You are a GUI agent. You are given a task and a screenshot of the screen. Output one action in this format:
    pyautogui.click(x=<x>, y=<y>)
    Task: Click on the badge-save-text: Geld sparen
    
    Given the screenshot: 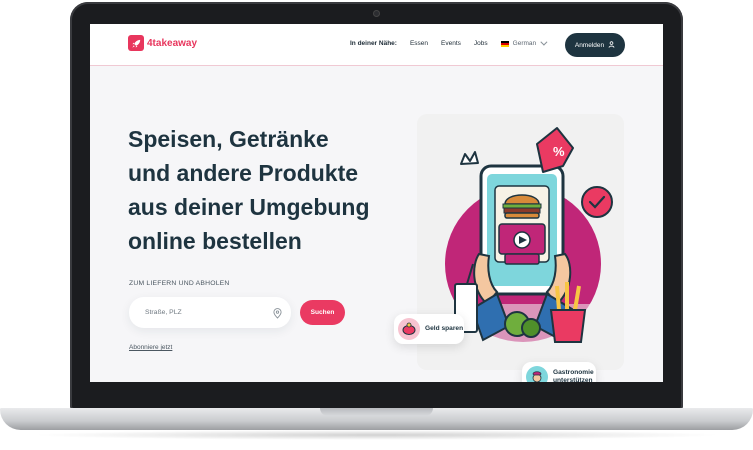 What is the action you would take?
    pyautogui.click(x=444, y=328)
    